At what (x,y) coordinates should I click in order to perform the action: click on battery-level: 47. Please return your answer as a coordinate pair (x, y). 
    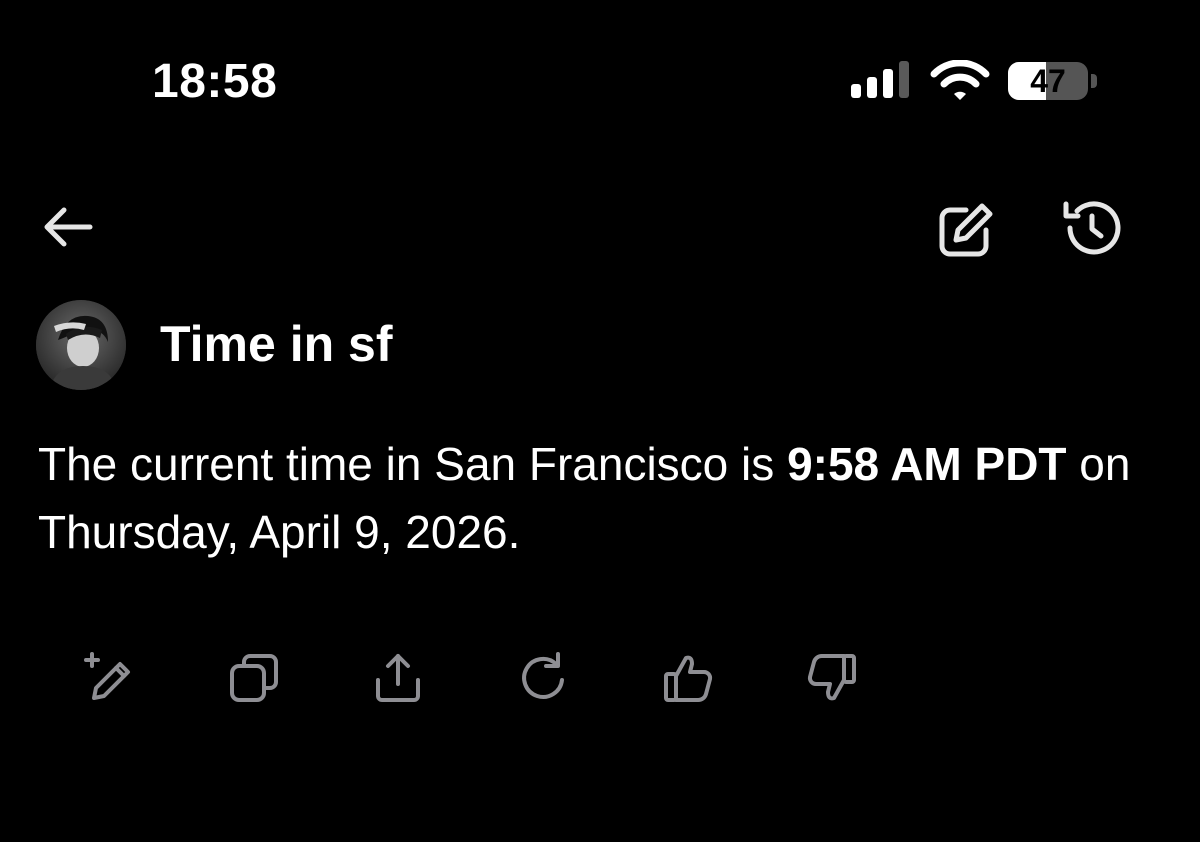
    Looking at the image, I should click on (1048, 81).